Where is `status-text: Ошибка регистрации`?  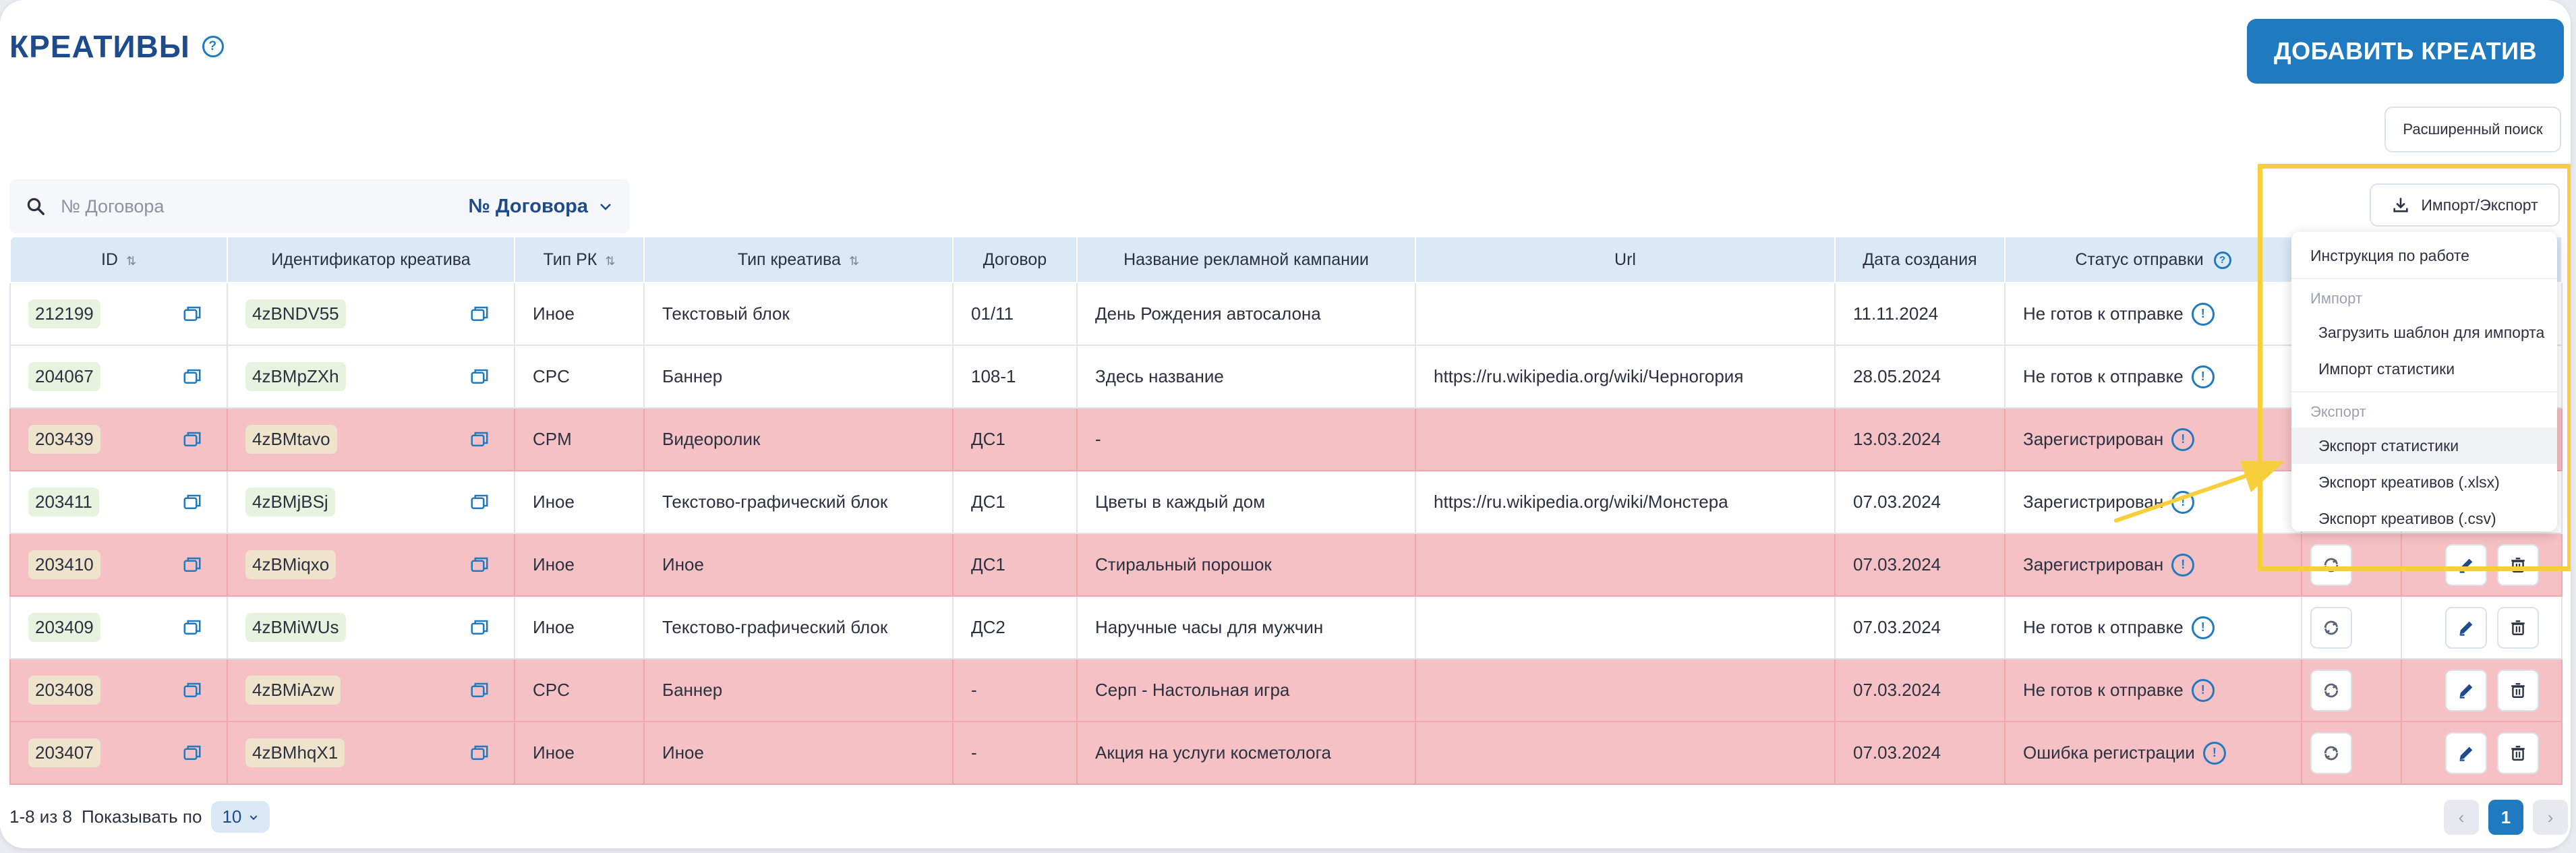 status-text: Ошибка регистрации is located at coordinates (2109, 752).